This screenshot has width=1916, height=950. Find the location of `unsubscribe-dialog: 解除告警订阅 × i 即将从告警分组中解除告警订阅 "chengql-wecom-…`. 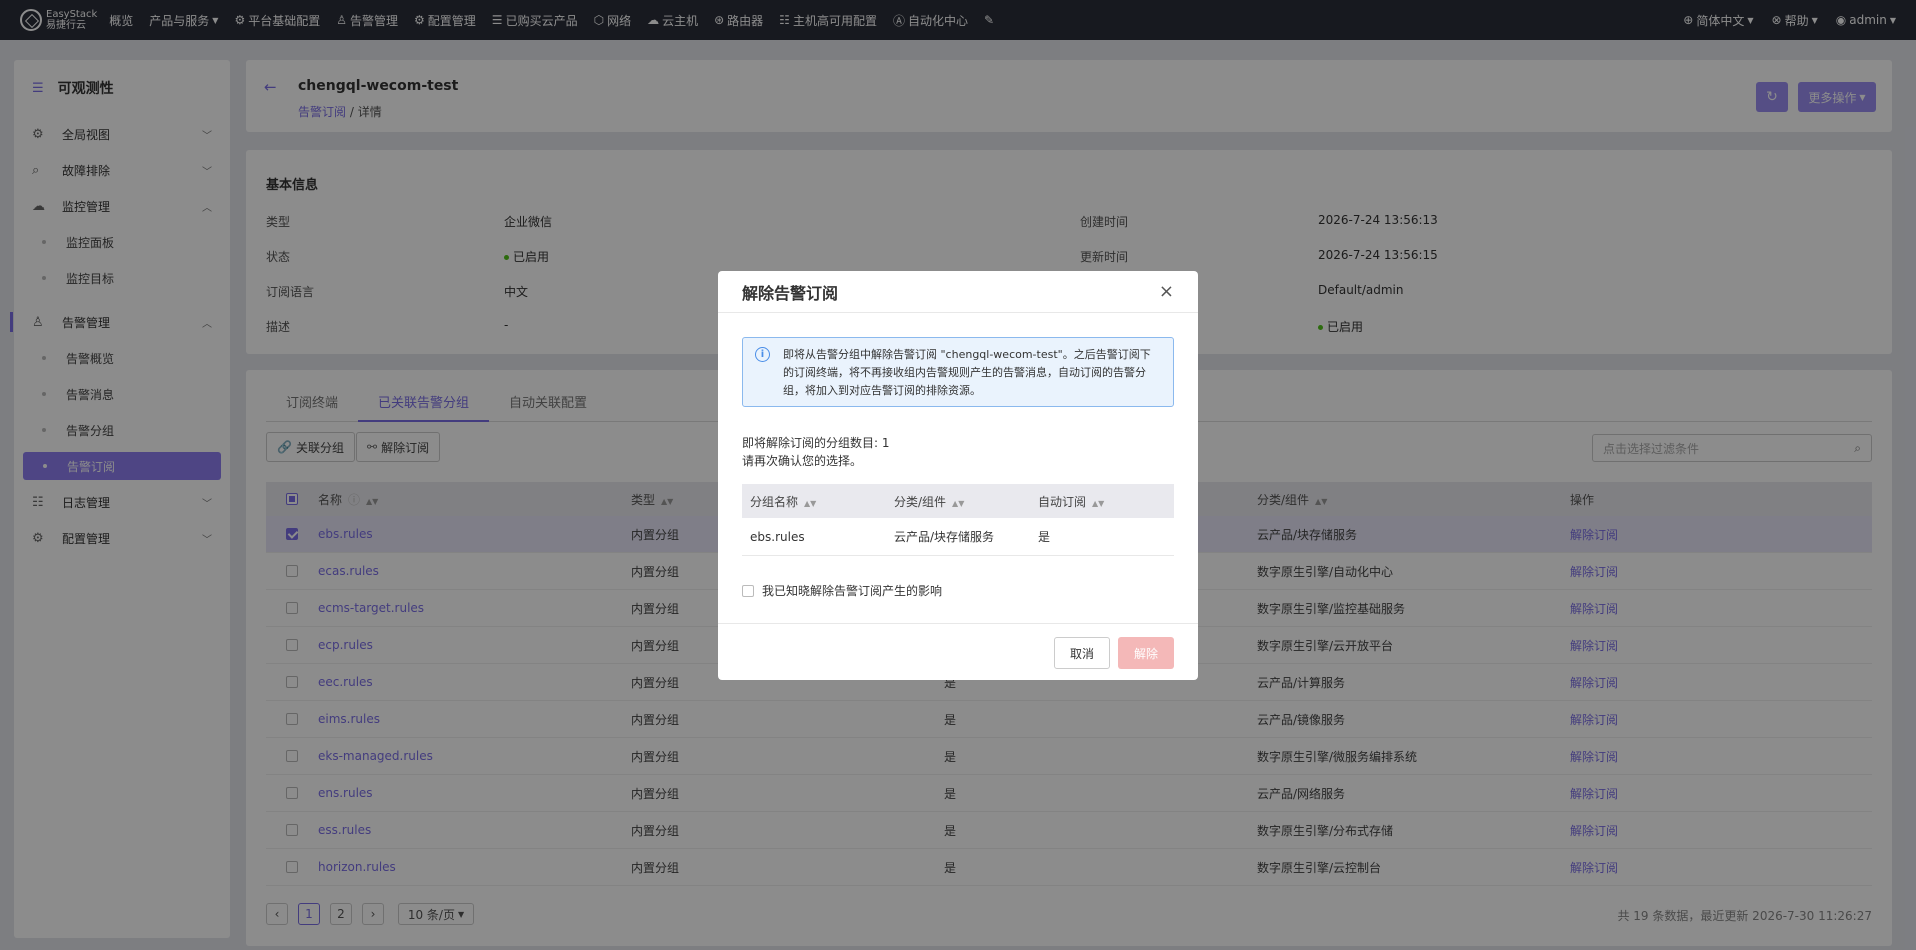

unsubscribe-dialog: 解除告警订阅 × i 即将从告警分组中解除告警订阅 "chengql-wecom-… is located at coordinates (958, 475).